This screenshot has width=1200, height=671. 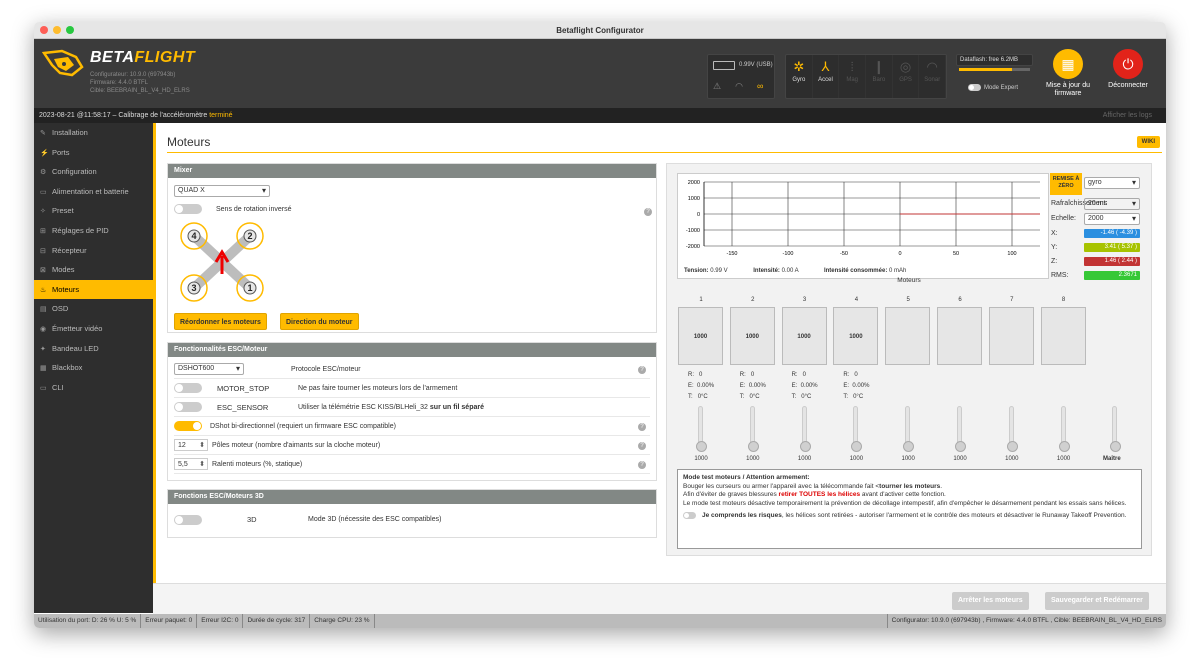 I want to click on sidebar-item-configuration: ⚙ Configuration, so click(x=93, y=172).